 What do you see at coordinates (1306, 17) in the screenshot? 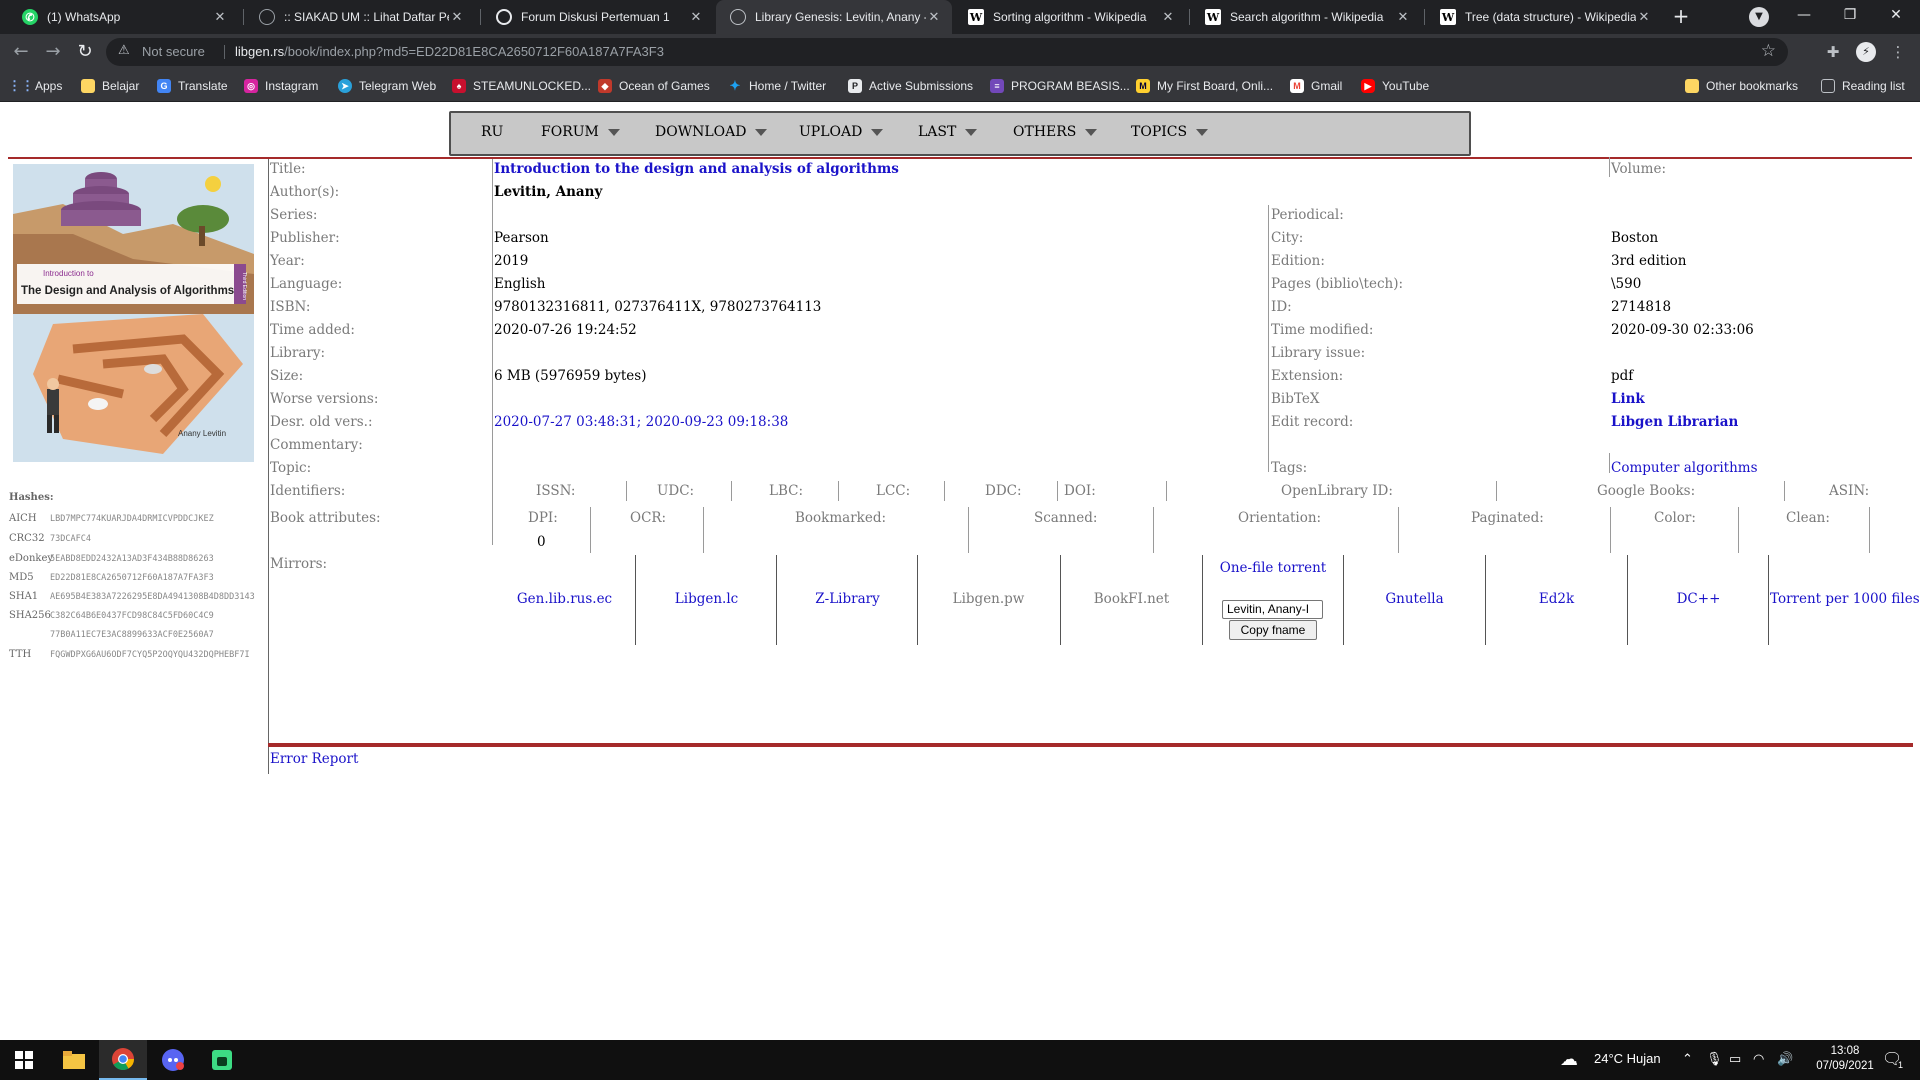
I see `tab-search-algorithm: W Search algorithm - Wikipedia ✕` at bounding box center [1306, 17].